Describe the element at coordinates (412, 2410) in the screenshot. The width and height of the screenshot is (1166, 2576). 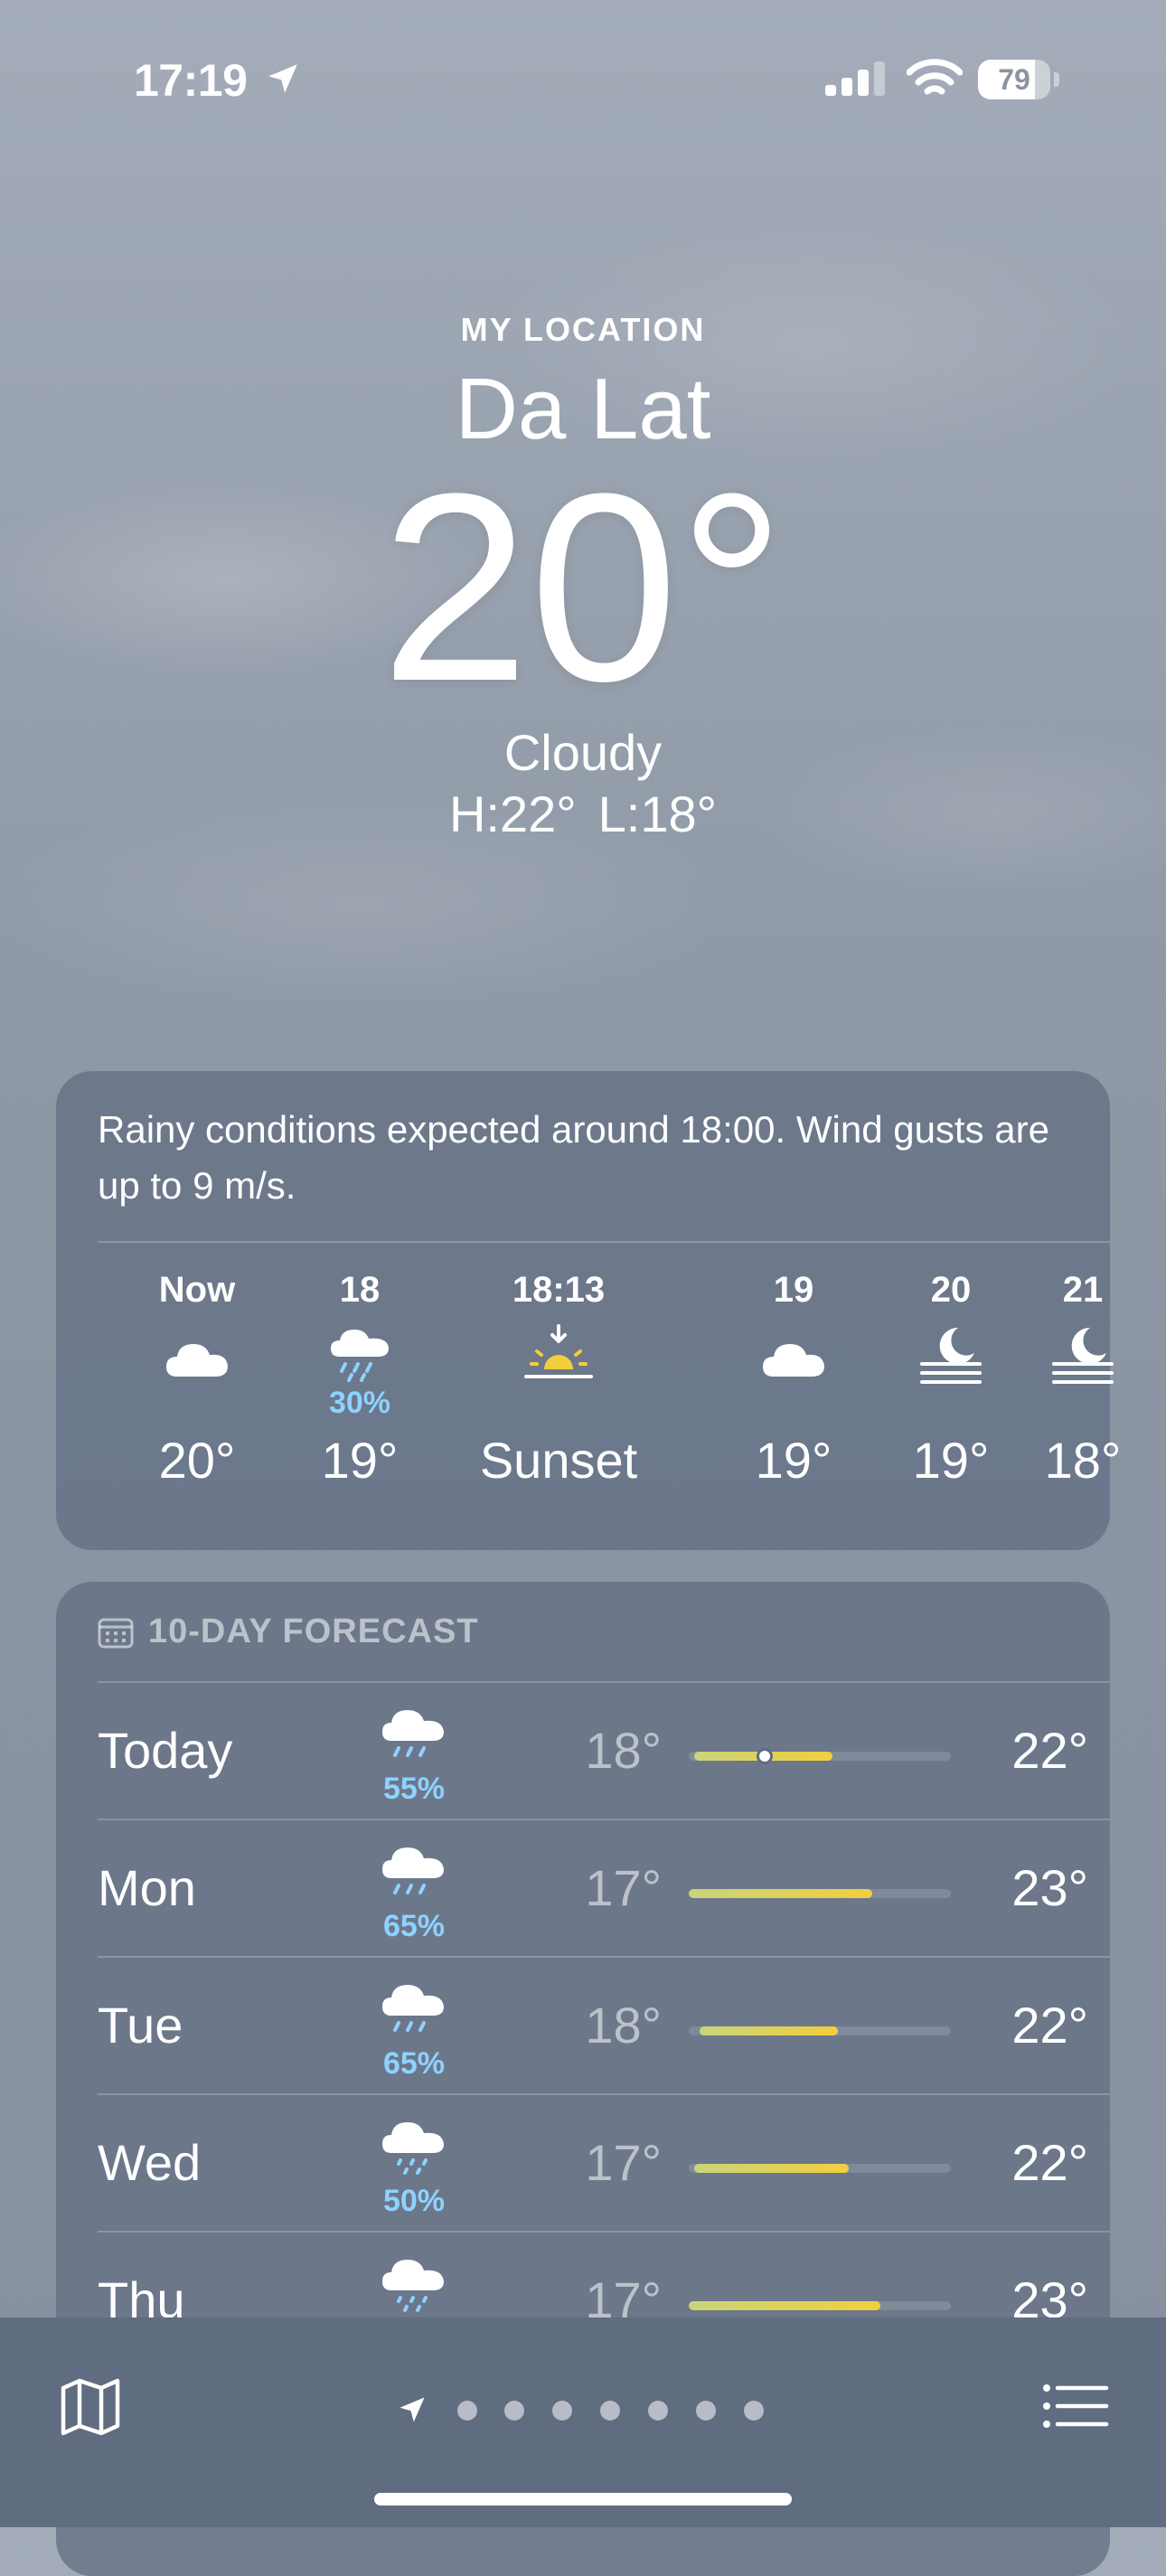
I see `current-location-arrow-icon` at that location.